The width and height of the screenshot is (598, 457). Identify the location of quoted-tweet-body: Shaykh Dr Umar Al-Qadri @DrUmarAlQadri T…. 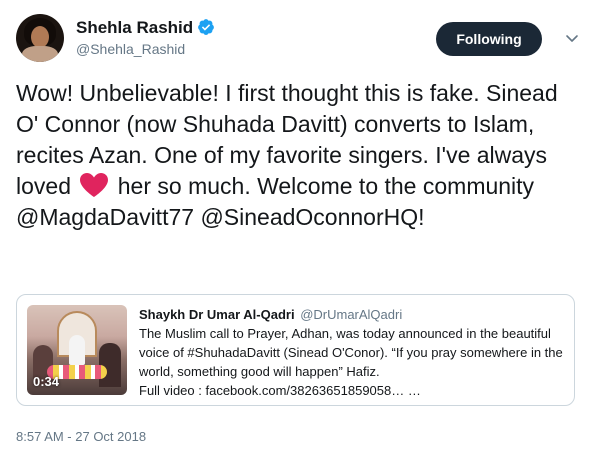
(352, 352).